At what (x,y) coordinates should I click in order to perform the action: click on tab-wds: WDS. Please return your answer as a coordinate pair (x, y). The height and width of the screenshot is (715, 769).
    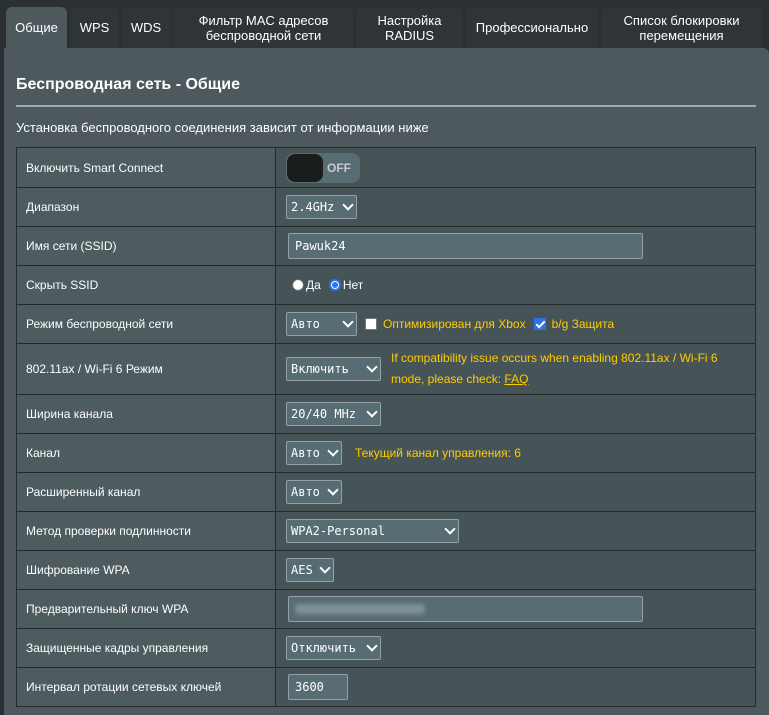
    Looking at the image, I should click on (146, 27).